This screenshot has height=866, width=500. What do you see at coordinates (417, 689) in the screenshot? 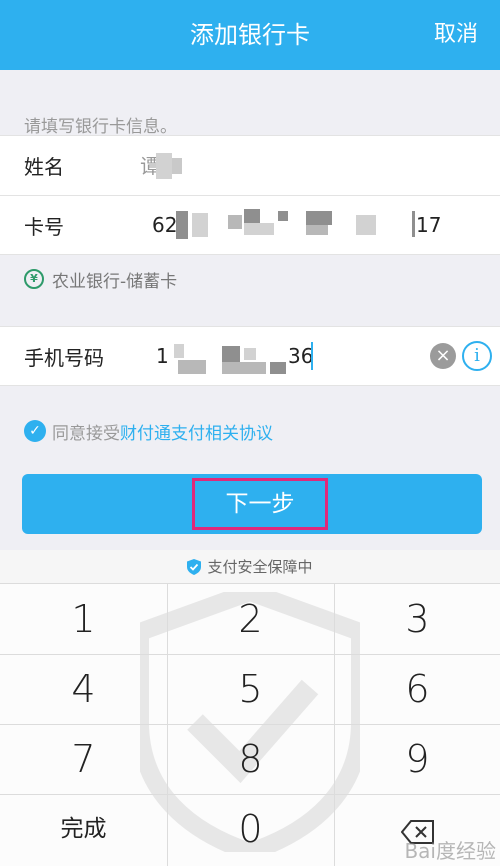
I see `key-6: 6` at bounding box center [417, 689].